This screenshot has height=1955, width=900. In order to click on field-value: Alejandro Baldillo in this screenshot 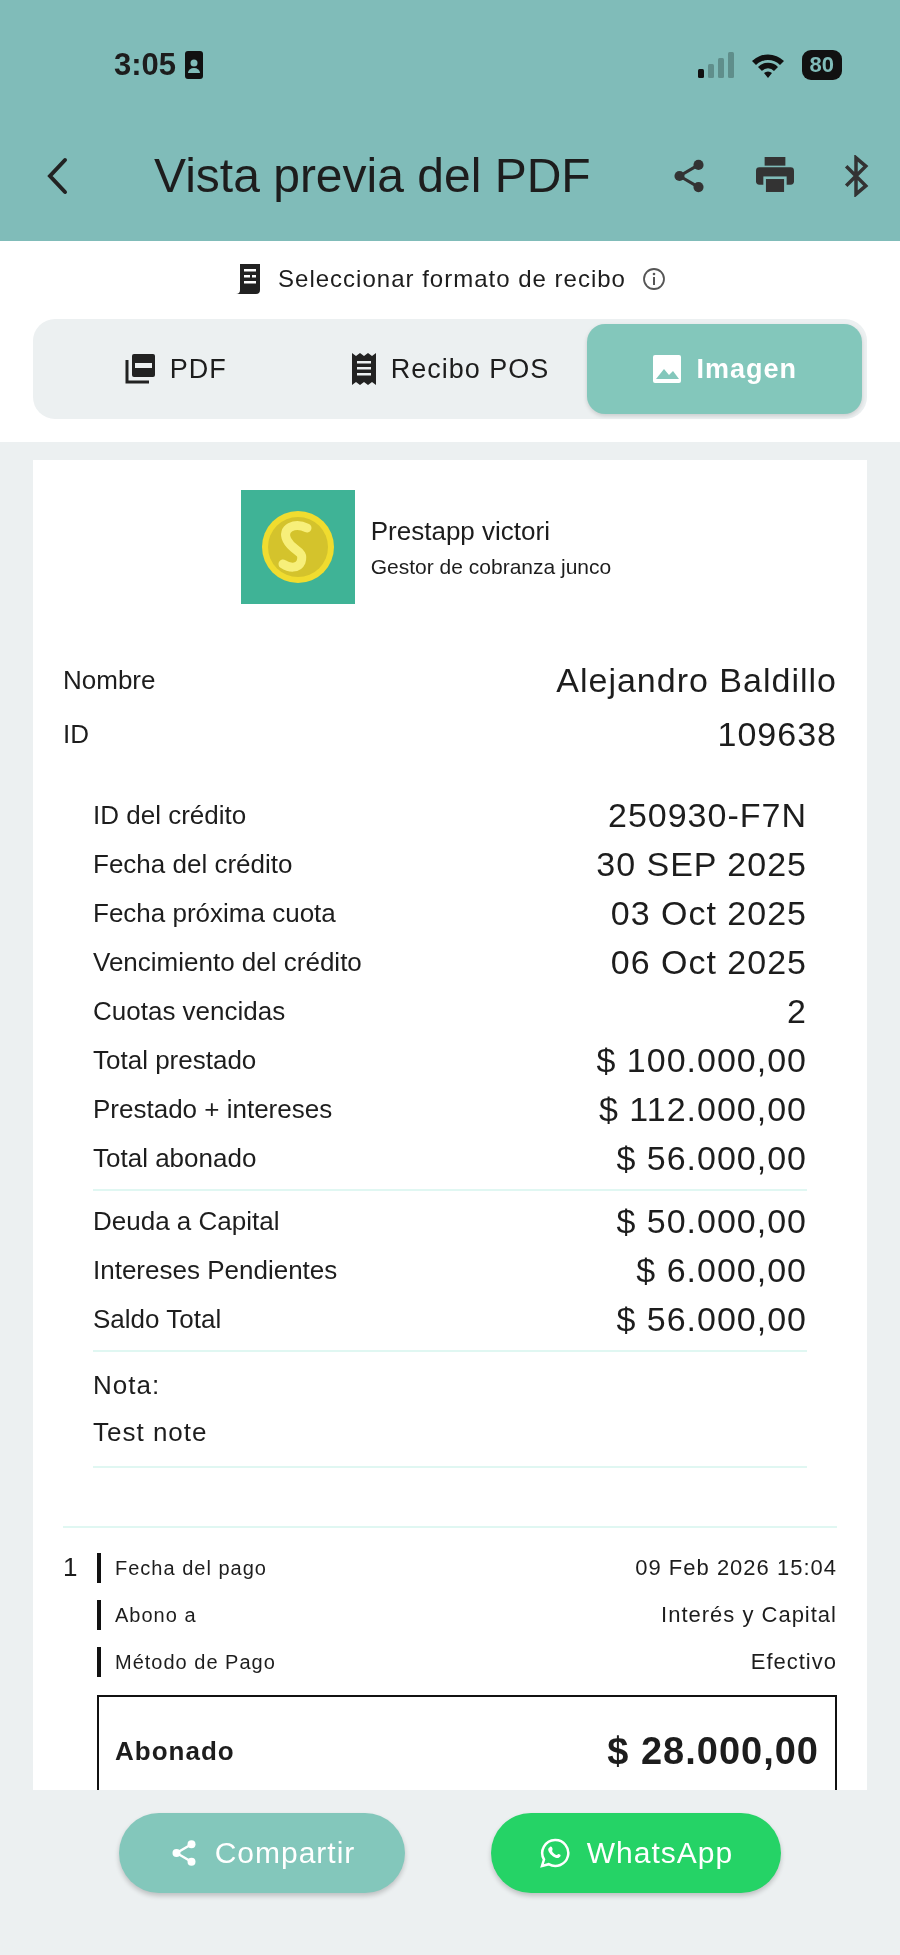, I will do `click(696, 680)`.